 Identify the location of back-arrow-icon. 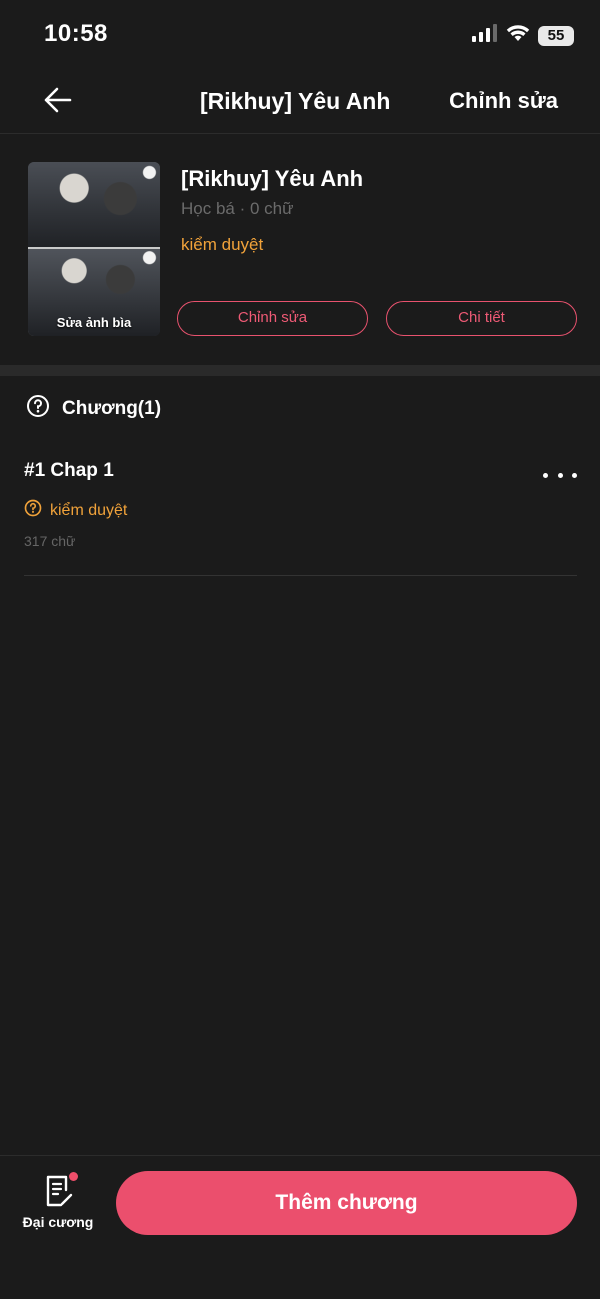
(58, 102).